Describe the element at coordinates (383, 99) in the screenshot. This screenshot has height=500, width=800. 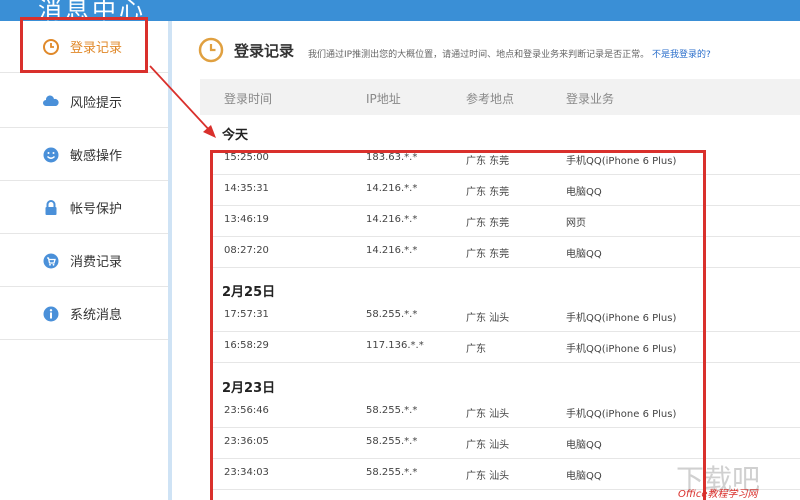
I see `column-header-ip: IP地址` at that location.